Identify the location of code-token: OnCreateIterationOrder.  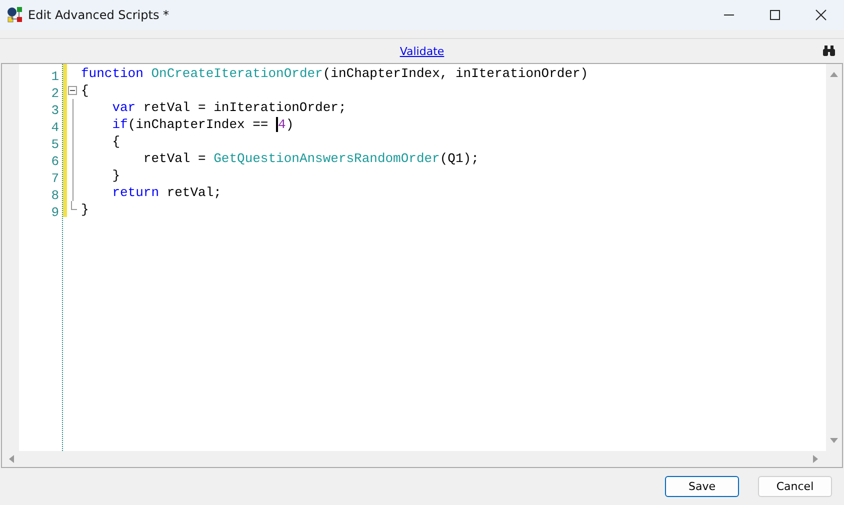
(236, 73).